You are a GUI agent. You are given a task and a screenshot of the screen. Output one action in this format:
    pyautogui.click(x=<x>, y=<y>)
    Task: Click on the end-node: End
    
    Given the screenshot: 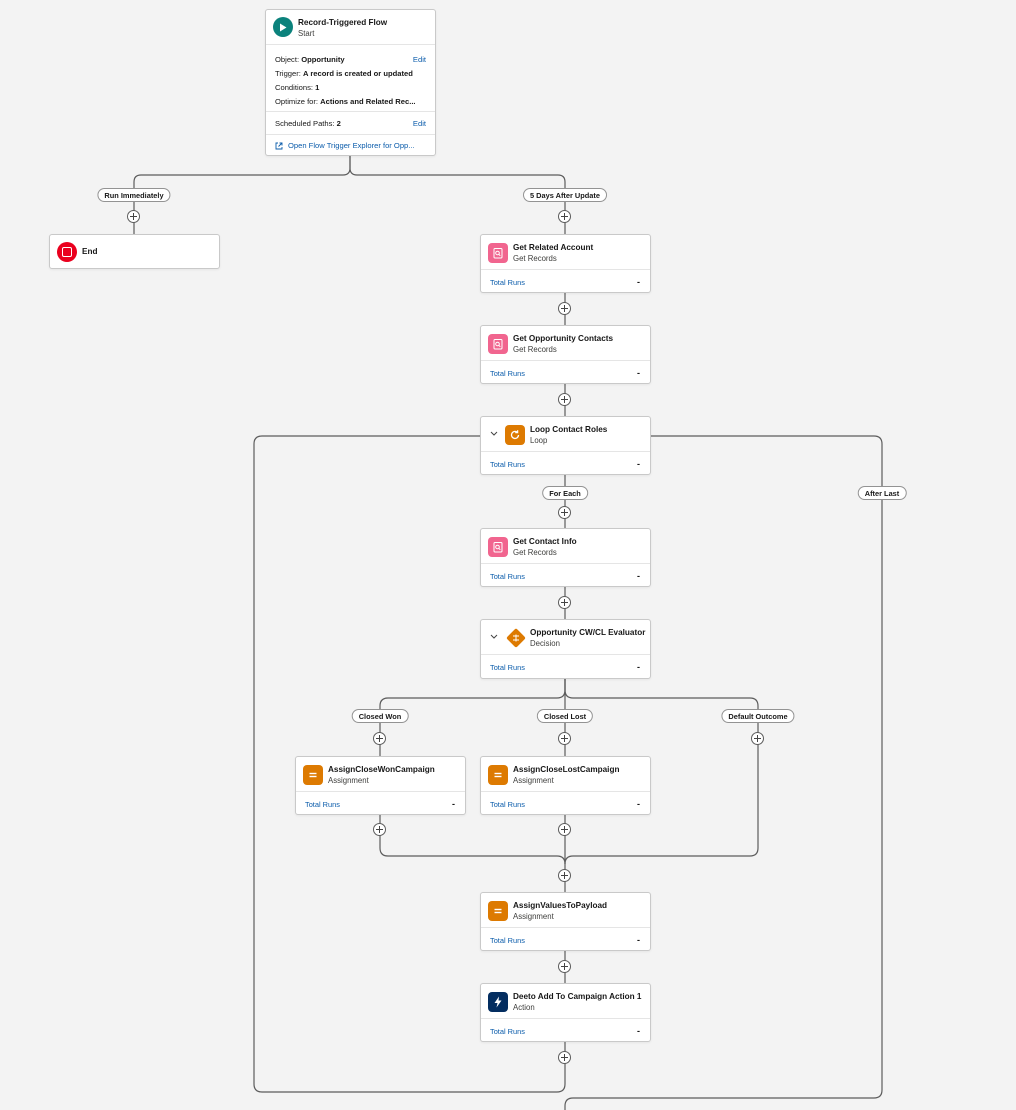 What is the action you would take?
    pyautogui.click(x=134, y=251)
    